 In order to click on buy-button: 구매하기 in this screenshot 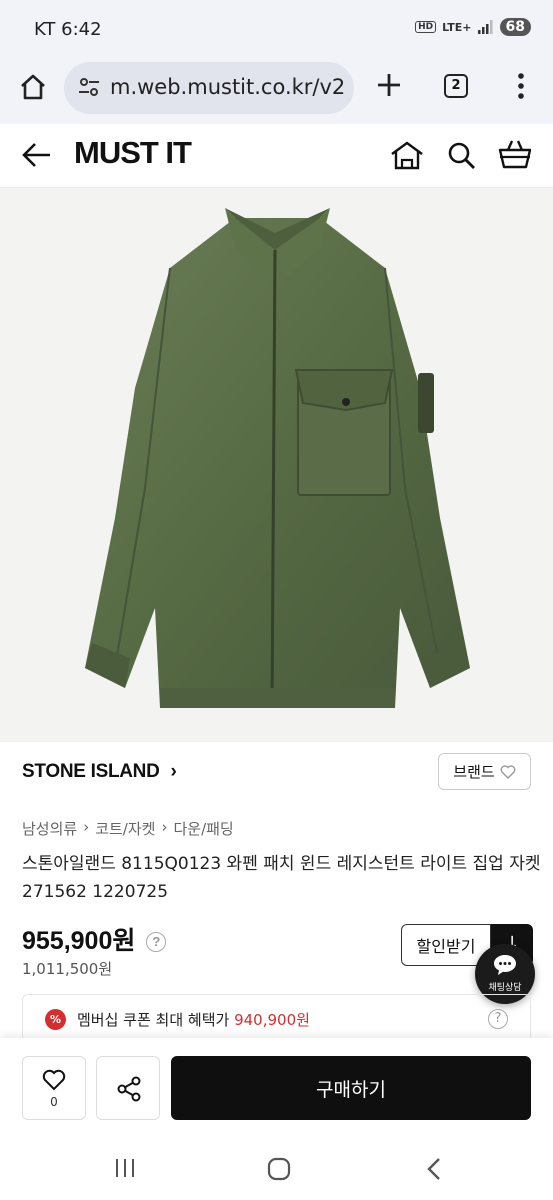, I will do `click(351, 1088)`.